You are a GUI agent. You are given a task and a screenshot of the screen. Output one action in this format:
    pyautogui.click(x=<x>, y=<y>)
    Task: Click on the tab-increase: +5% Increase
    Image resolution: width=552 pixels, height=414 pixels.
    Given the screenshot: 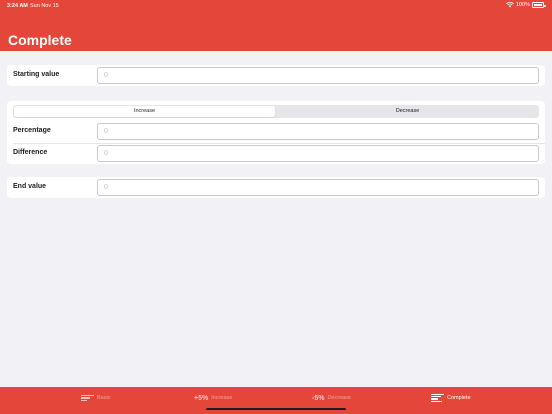 What is the action you would take?
    pyautogui.click(x=213, y=398)
    